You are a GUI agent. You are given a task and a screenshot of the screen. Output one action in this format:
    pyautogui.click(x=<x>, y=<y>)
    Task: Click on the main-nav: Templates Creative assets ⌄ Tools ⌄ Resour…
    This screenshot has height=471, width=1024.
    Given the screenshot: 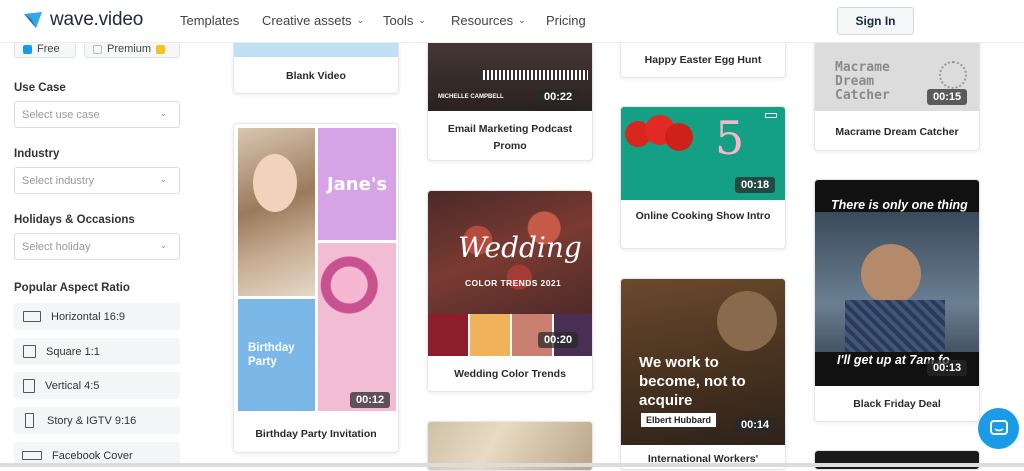 What is the action you would take?
    pyautogui.click(x=383, y=20)
    